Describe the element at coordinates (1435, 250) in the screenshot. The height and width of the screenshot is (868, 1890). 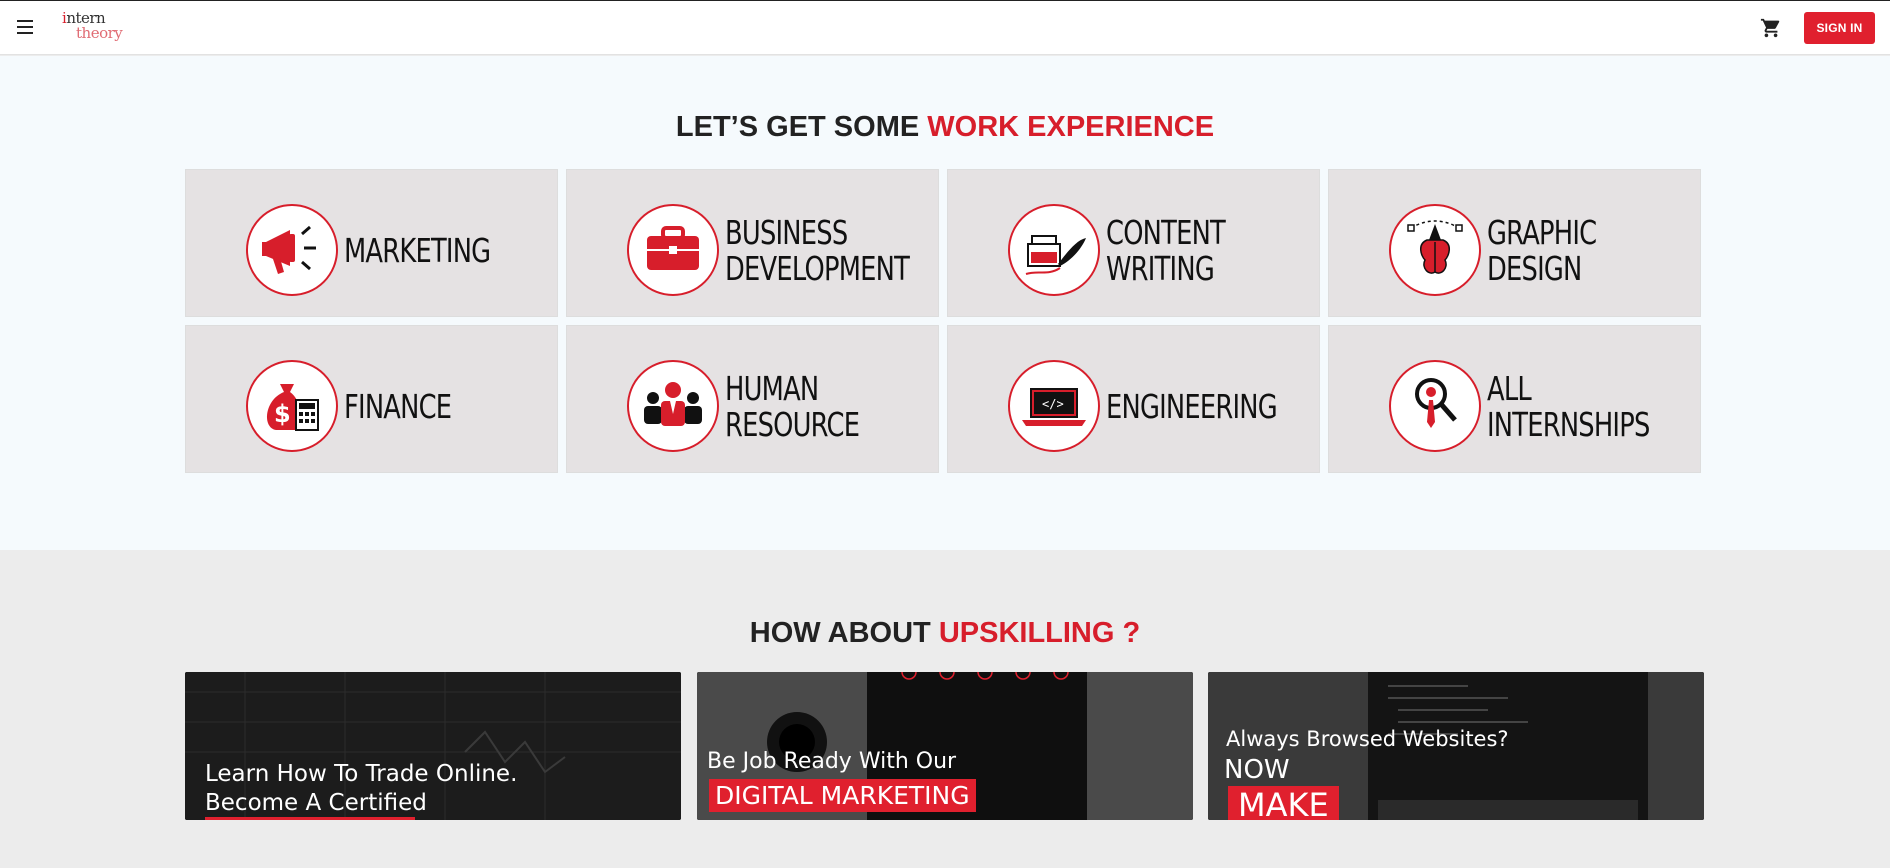
I see `pen-tool-brain-icon` at that location.